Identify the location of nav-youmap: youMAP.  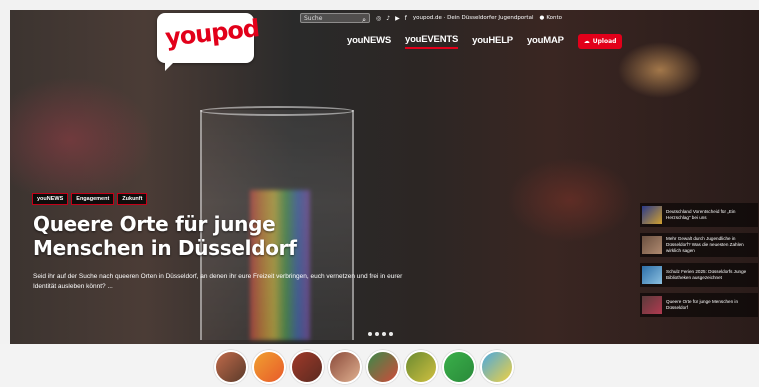
(545, 41).